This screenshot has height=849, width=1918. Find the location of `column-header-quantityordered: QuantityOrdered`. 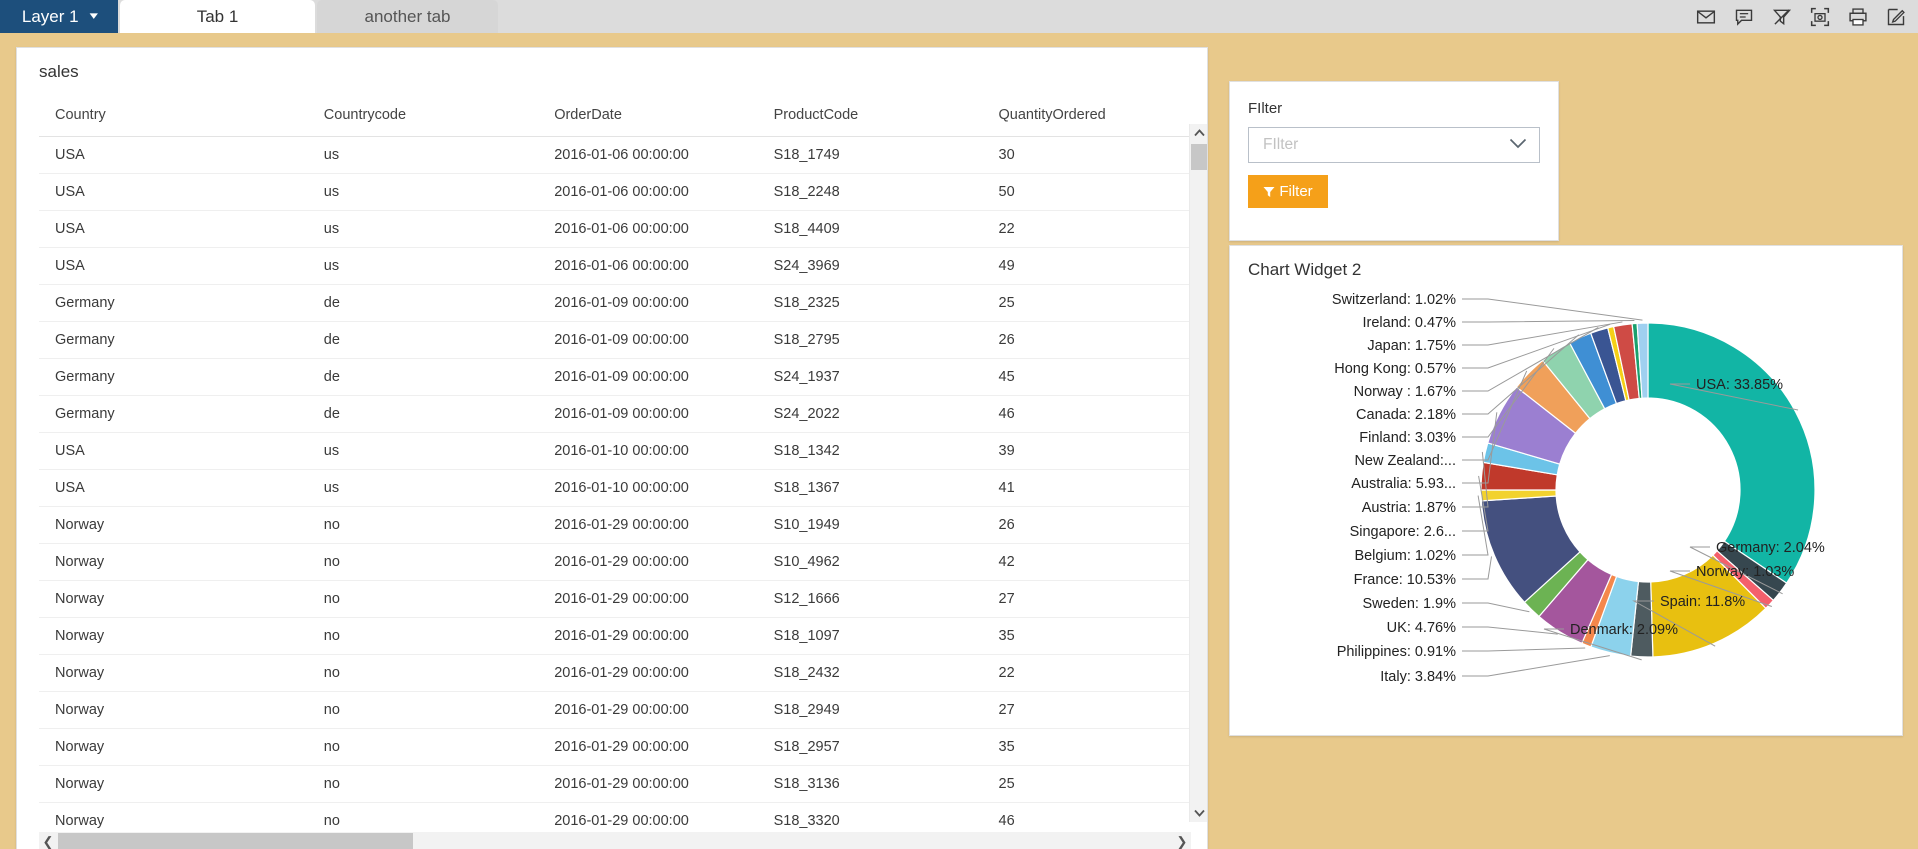

column-header-quantityordered: QuantityOrdered is located at coordinates (1086, 116).